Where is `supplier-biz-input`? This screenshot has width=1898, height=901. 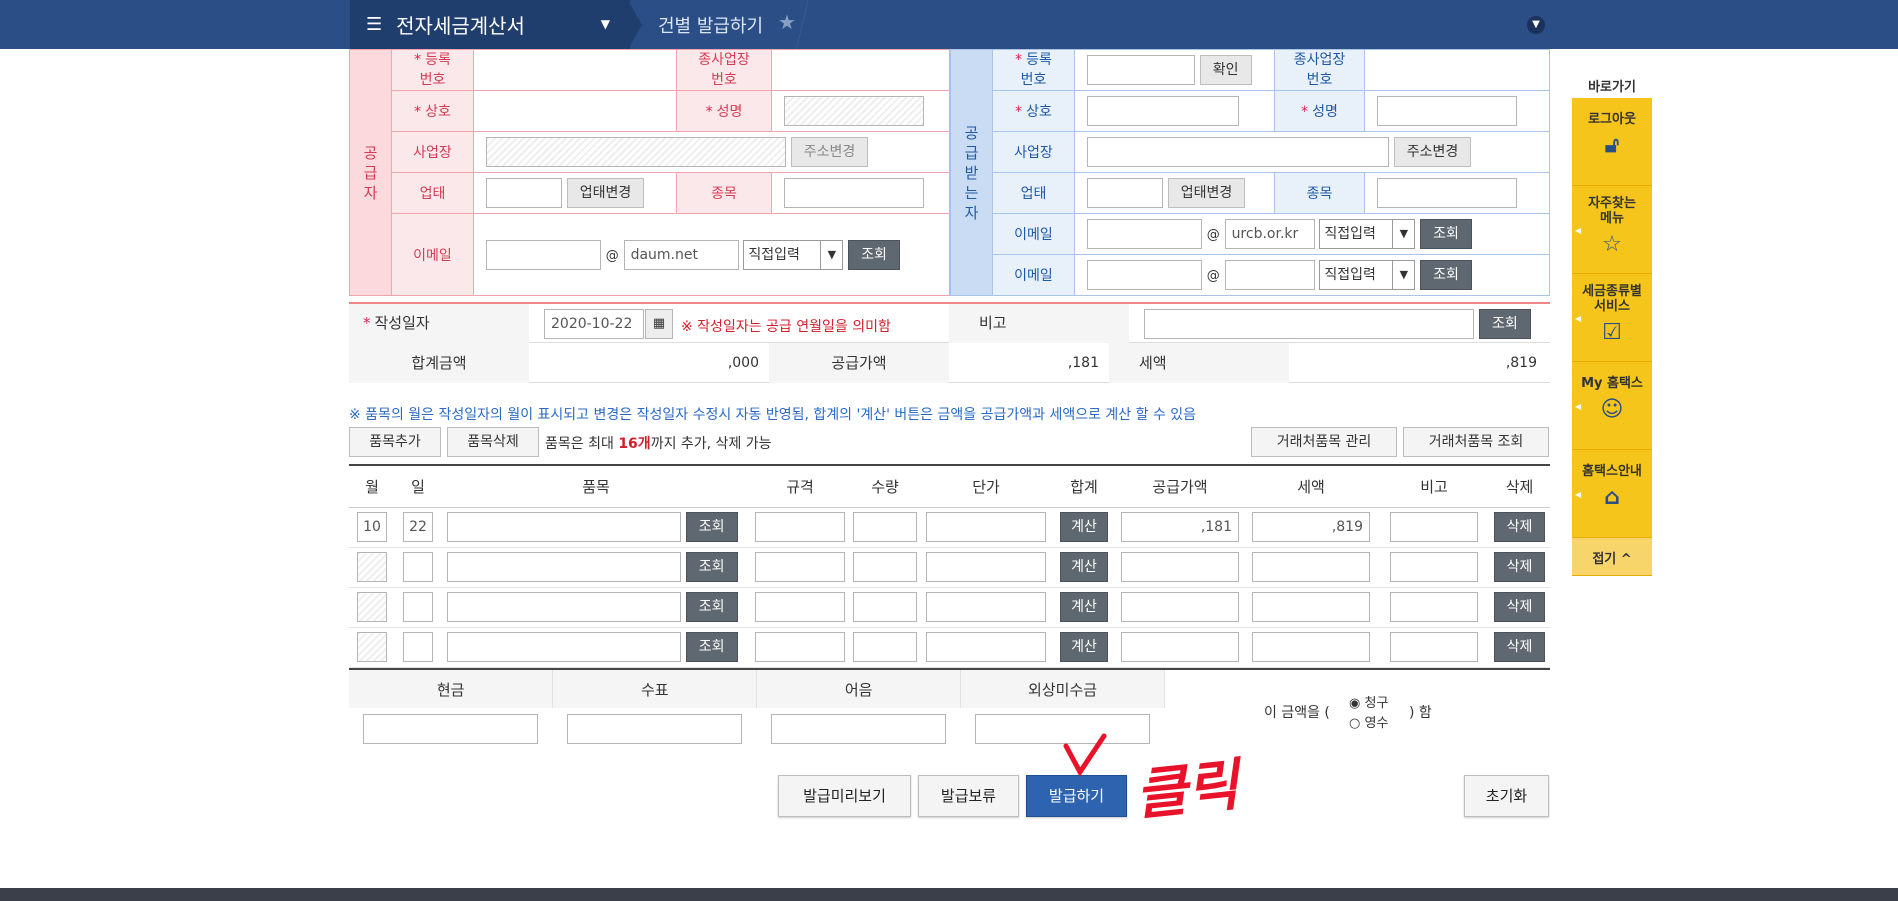
supplier-biz-input is located at coordinates (524, 193).